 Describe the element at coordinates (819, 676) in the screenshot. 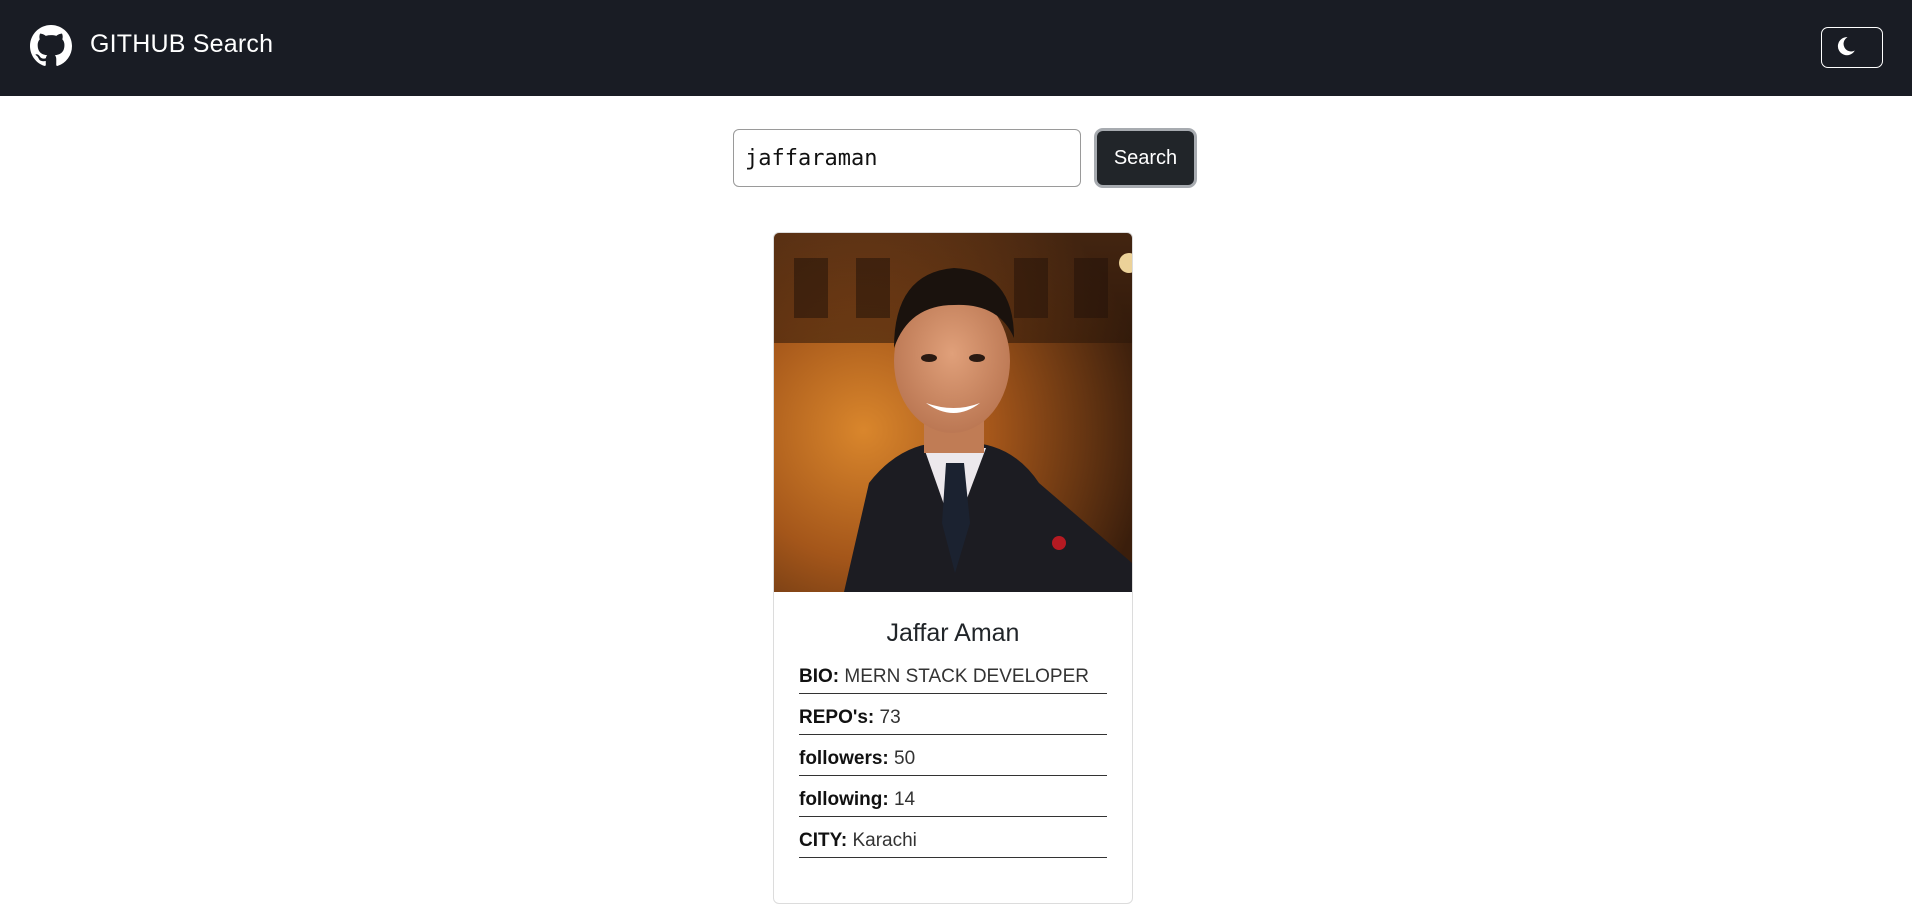

I see `bio-label: BIO:` at that location.